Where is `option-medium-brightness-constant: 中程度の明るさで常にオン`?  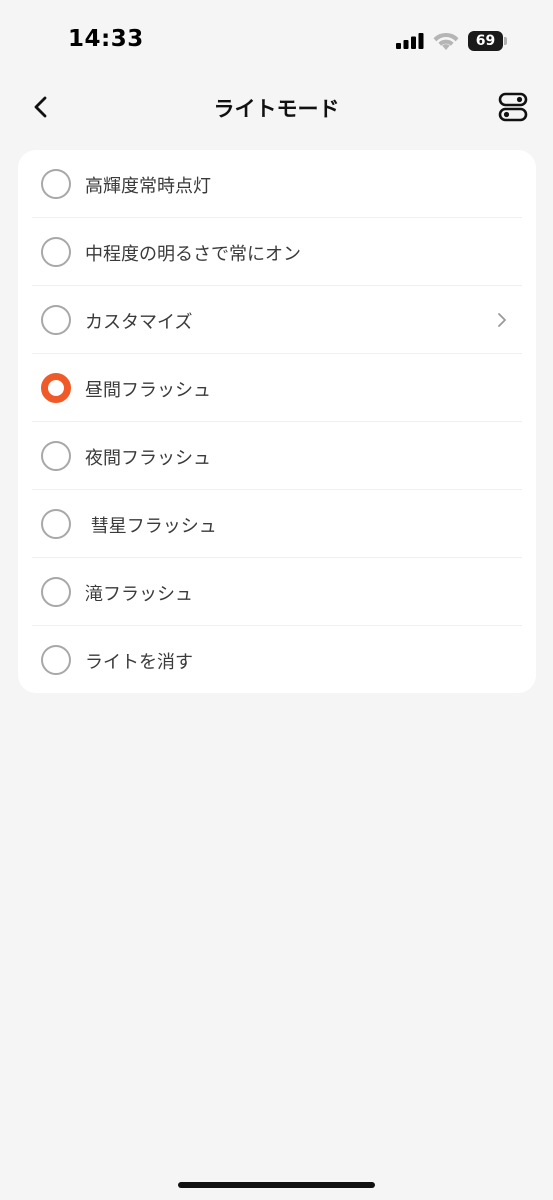 option-medium-brightness-constant: 中程度の明るさで常にオン is located at coordinates (277, 252).